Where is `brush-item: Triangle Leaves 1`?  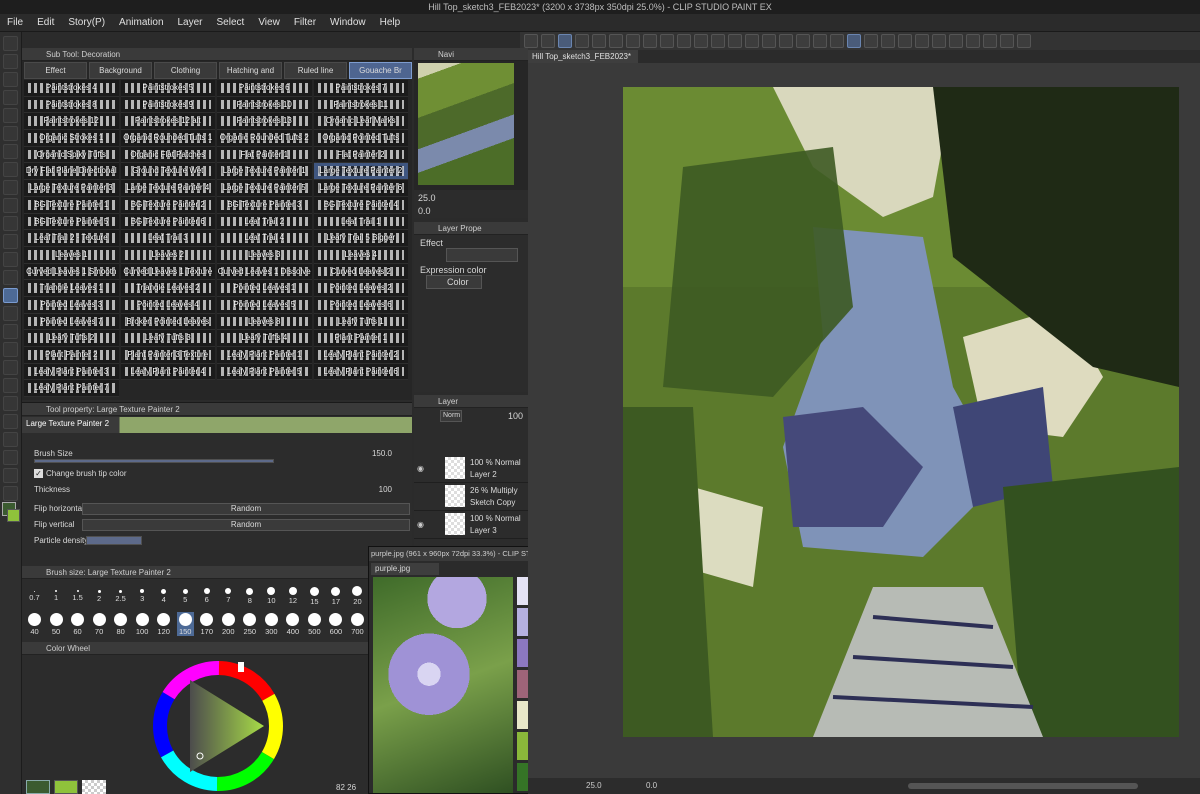 brush-item: Triangle Leaves 1 is located at coordinates (71, 288).